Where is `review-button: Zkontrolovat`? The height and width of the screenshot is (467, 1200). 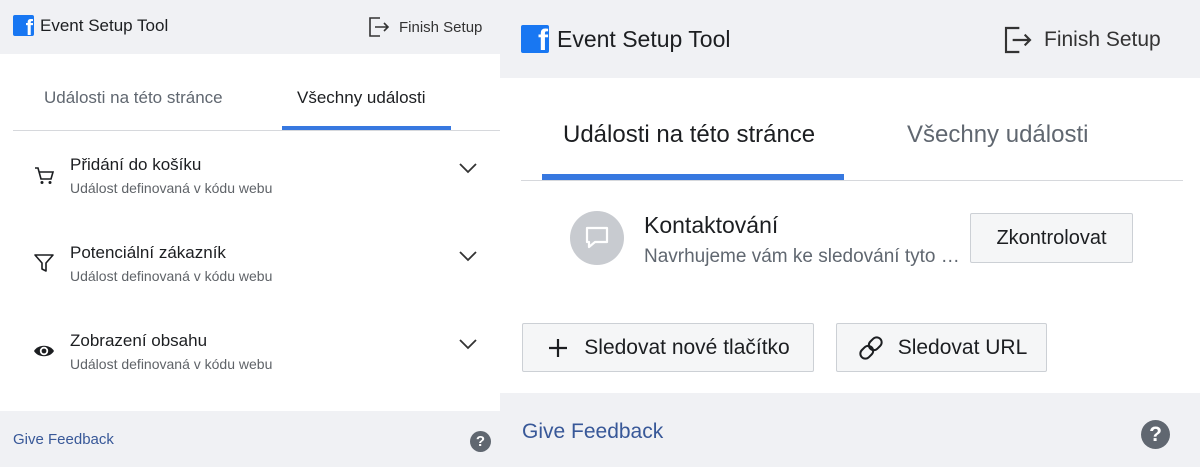
review-button: Zkontrolovat is located at coordinates (1051, 238).